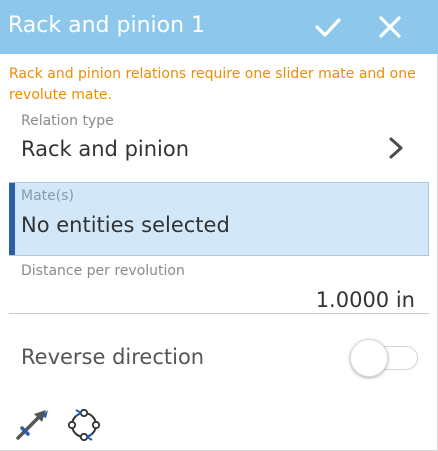  What do you see at coordinates (12, 219) in the screenshot?
I see `active-field-indicator` at bounding box center [12, 219].